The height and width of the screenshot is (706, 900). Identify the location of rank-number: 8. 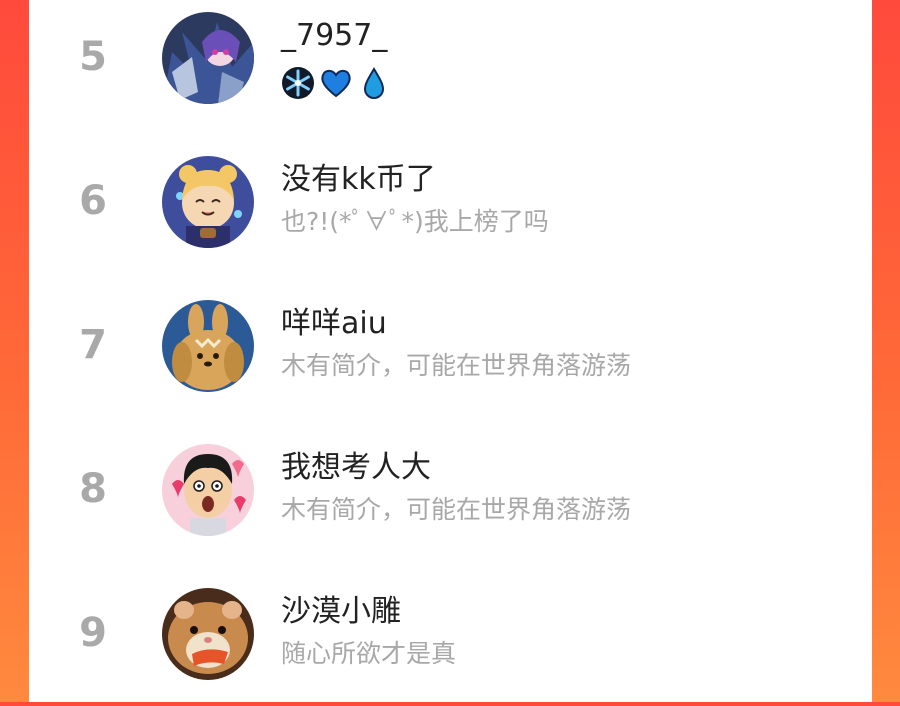
(93, 489).